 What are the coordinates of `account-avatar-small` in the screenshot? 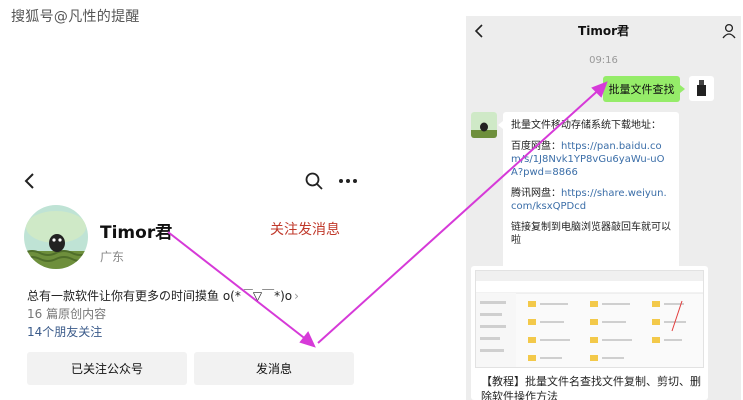 It's located at (484, 125).